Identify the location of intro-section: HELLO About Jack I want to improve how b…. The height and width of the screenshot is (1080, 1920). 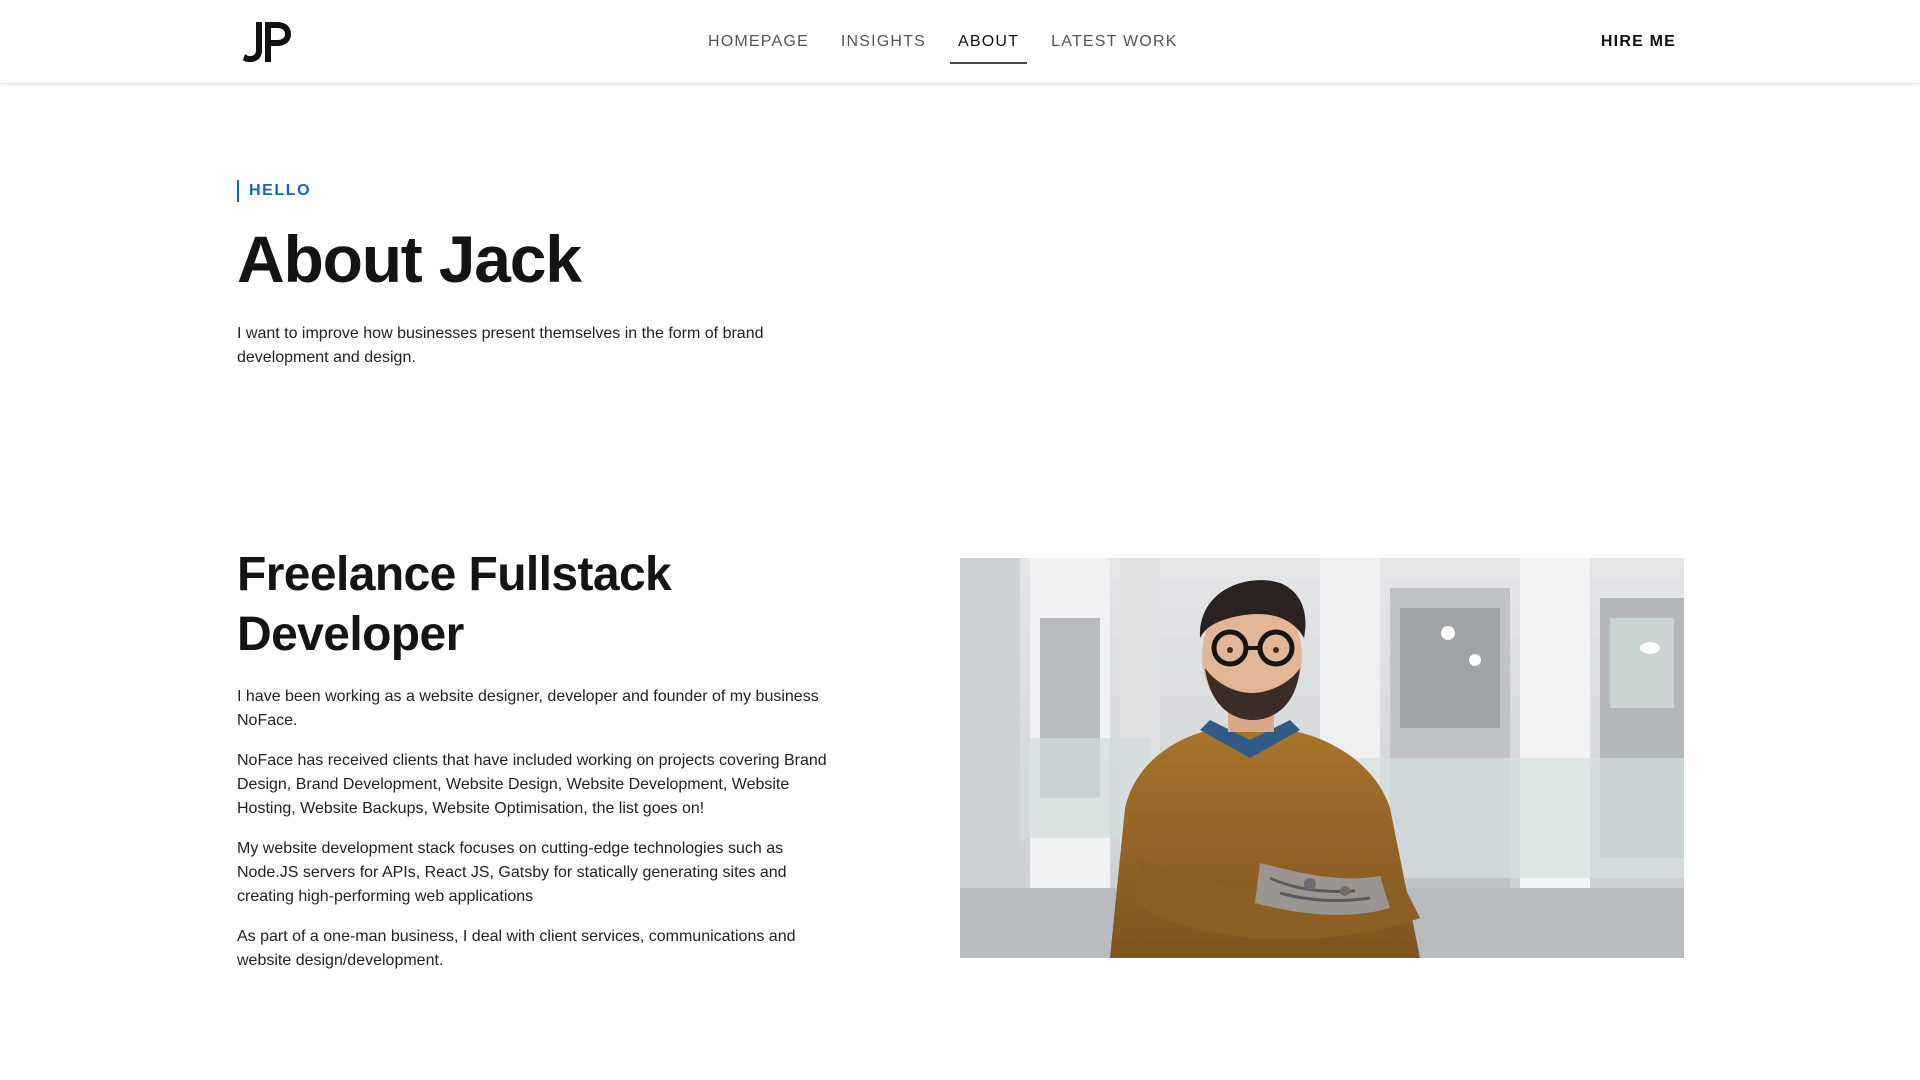
(537, 275).